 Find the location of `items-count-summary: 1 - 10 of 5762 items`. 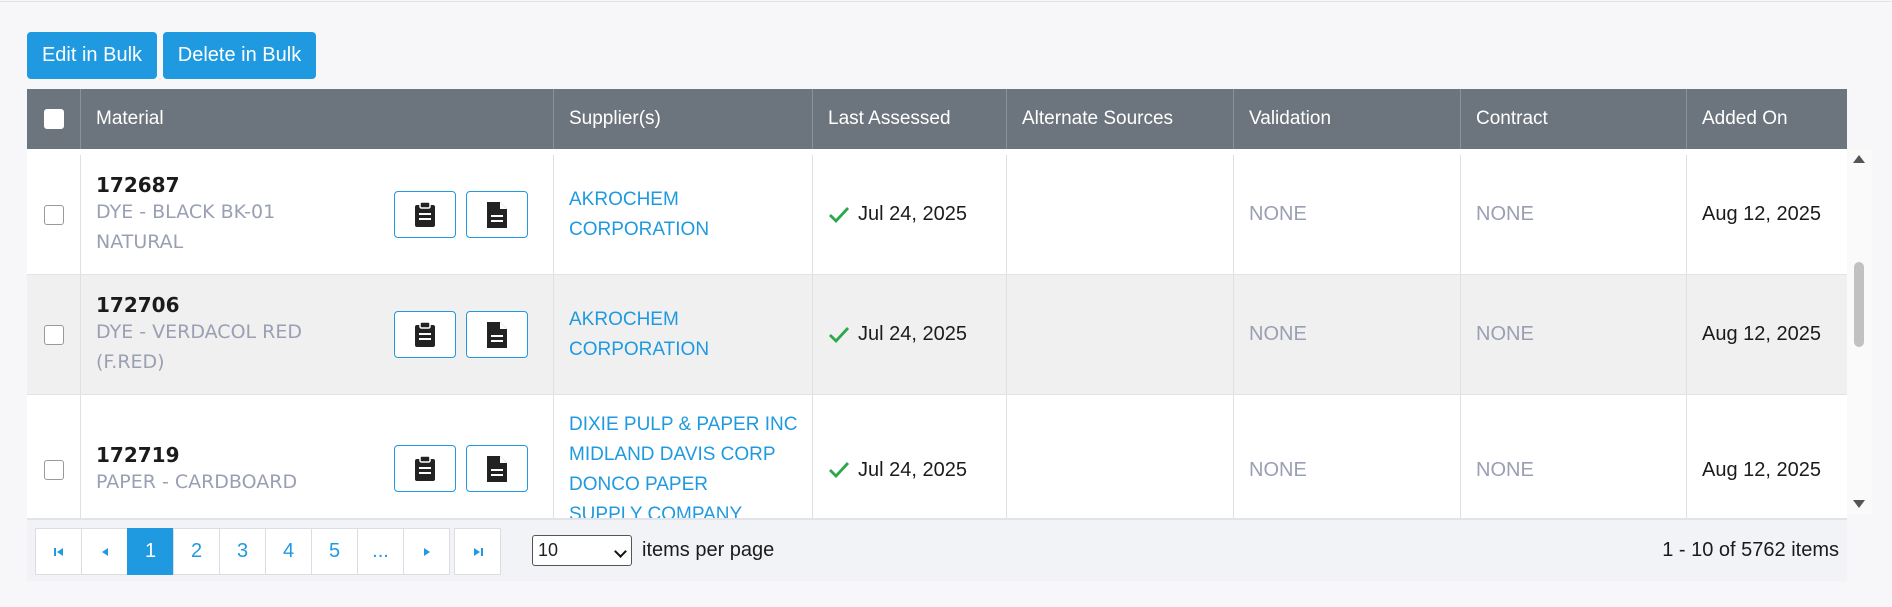

items-count-summary: 1 - 10 of 5762 items is located at coordinates (1750, 550).